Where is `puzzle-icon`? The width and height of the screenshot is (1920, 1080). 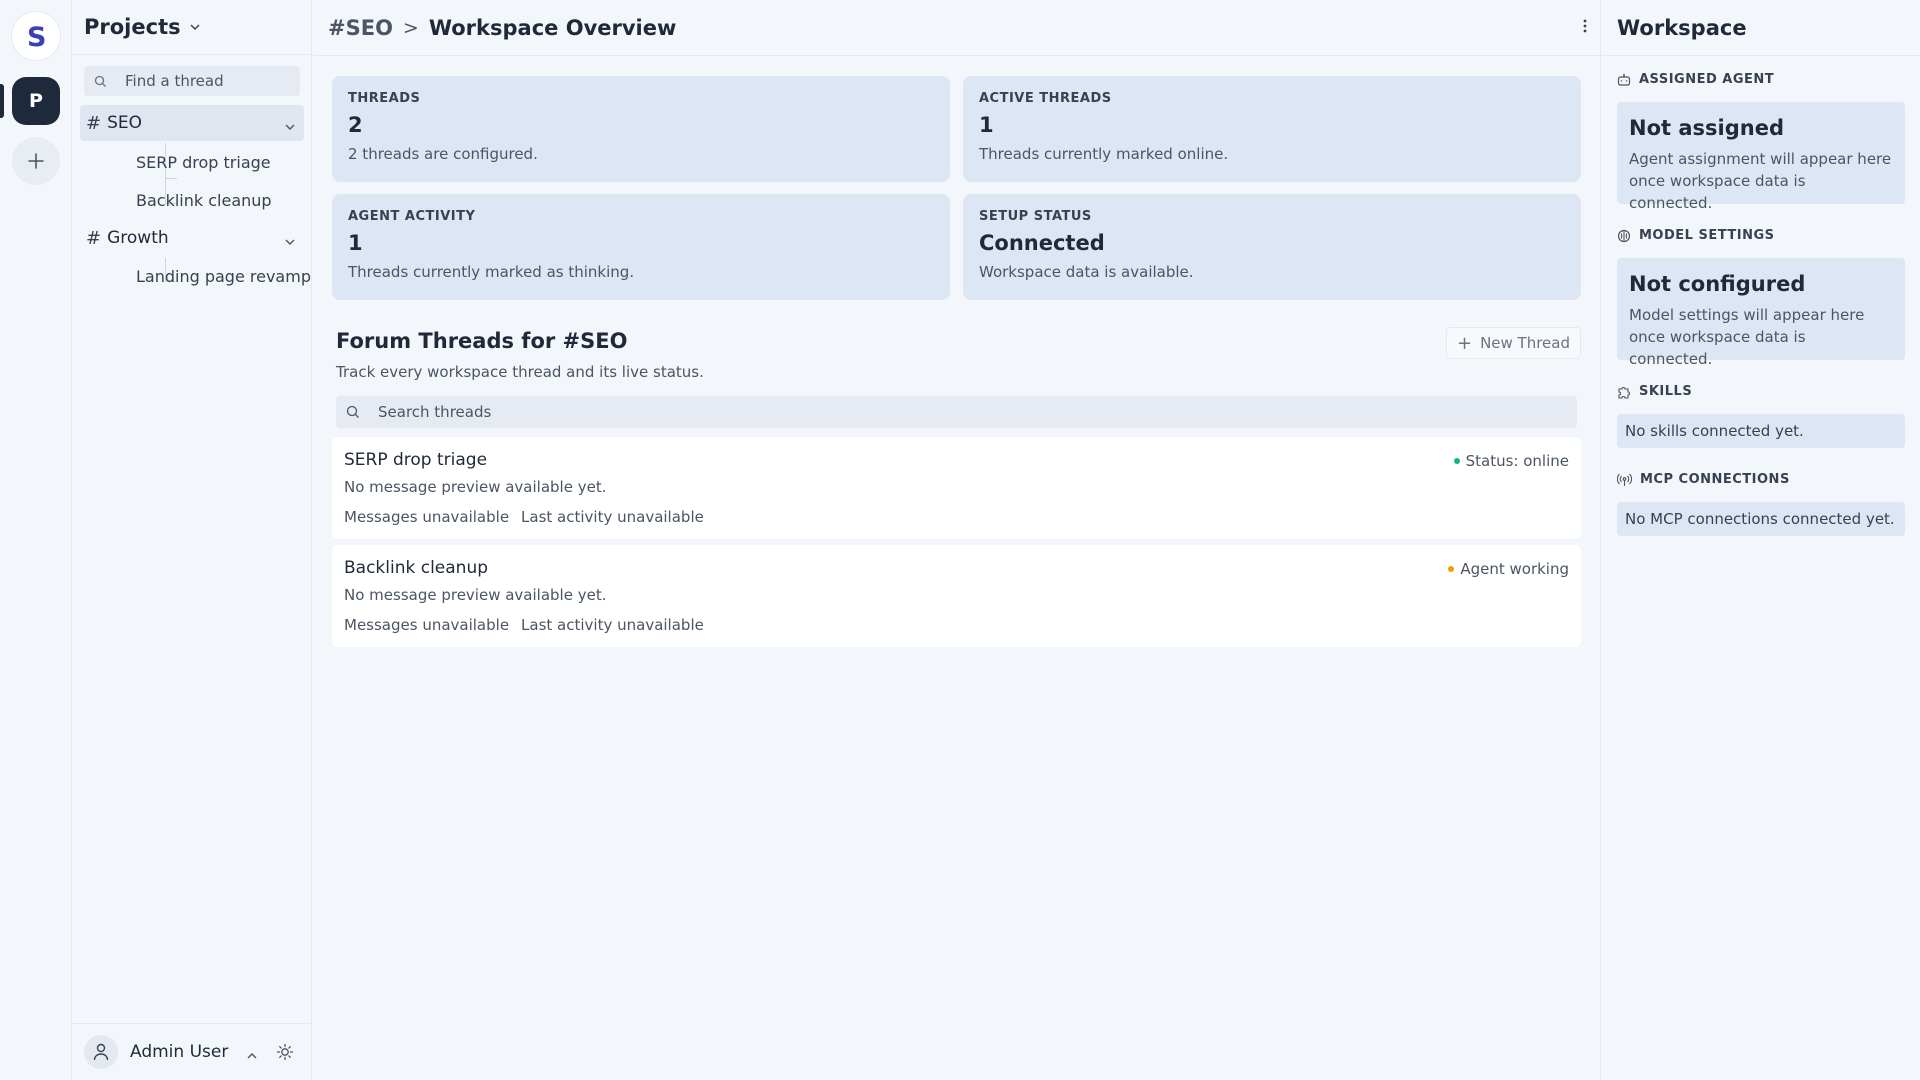
puzzle-icon is located at coordinates (1624, 392).